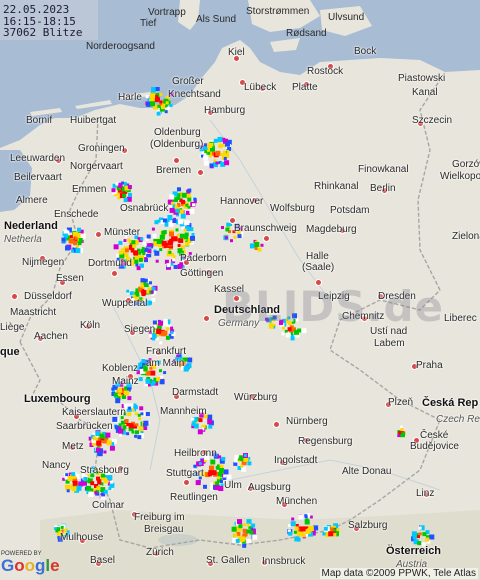 The height and width of the screenshot is (580, 480). What do you see at coordinates (336, 186) in the screenshot?
I see `city-label: Rhinkanal` at bounding box center [336, 186].